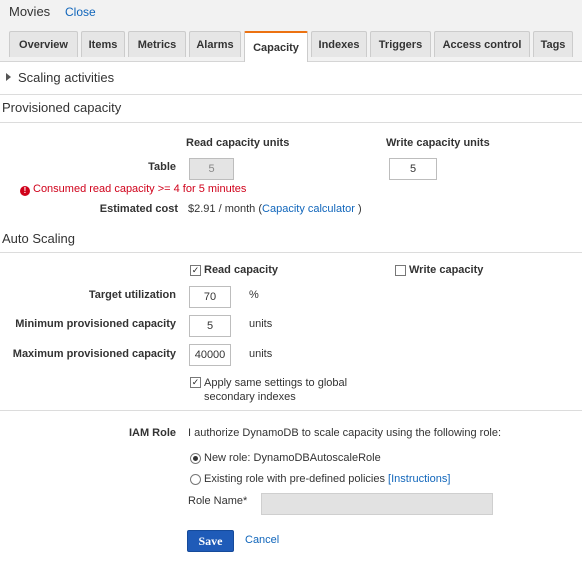 The height and width of the screenshot is (563, 582). I want to click on write-capacity-checkbox-label: Write capacity, so click(446, 270).